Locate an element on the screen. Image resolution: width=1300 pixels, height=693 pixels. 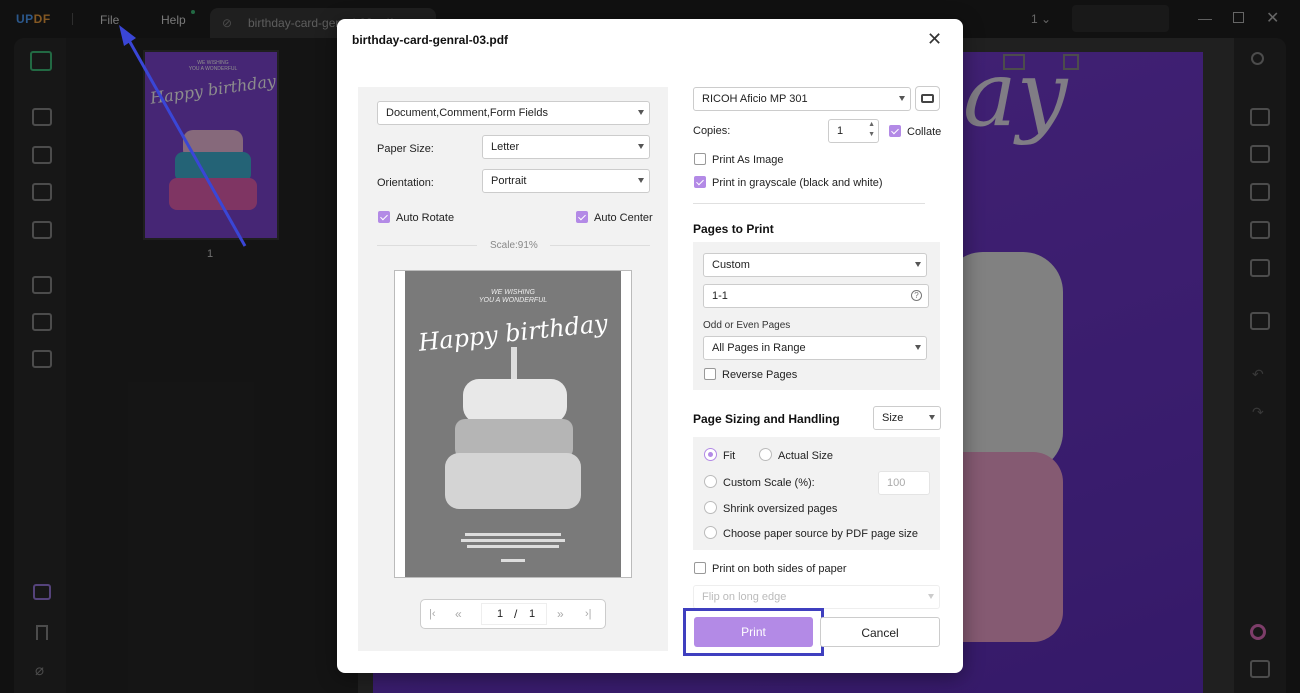
sizing-title: Page Sizing and Handling is located at coordinates (766, 419).